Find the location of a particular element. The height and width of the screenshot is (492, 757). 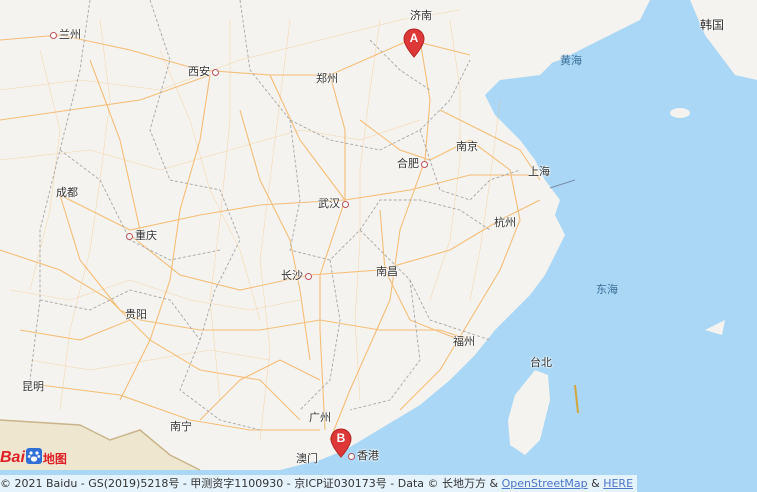

city-shanghai: 上海 is located at coordinates (539, 171).